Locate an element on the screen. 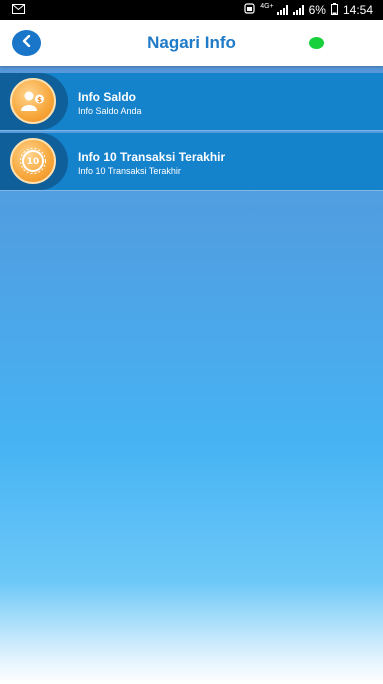  status-bar: 4G+ 6% 14:54 is located at coordinates (191, 10).